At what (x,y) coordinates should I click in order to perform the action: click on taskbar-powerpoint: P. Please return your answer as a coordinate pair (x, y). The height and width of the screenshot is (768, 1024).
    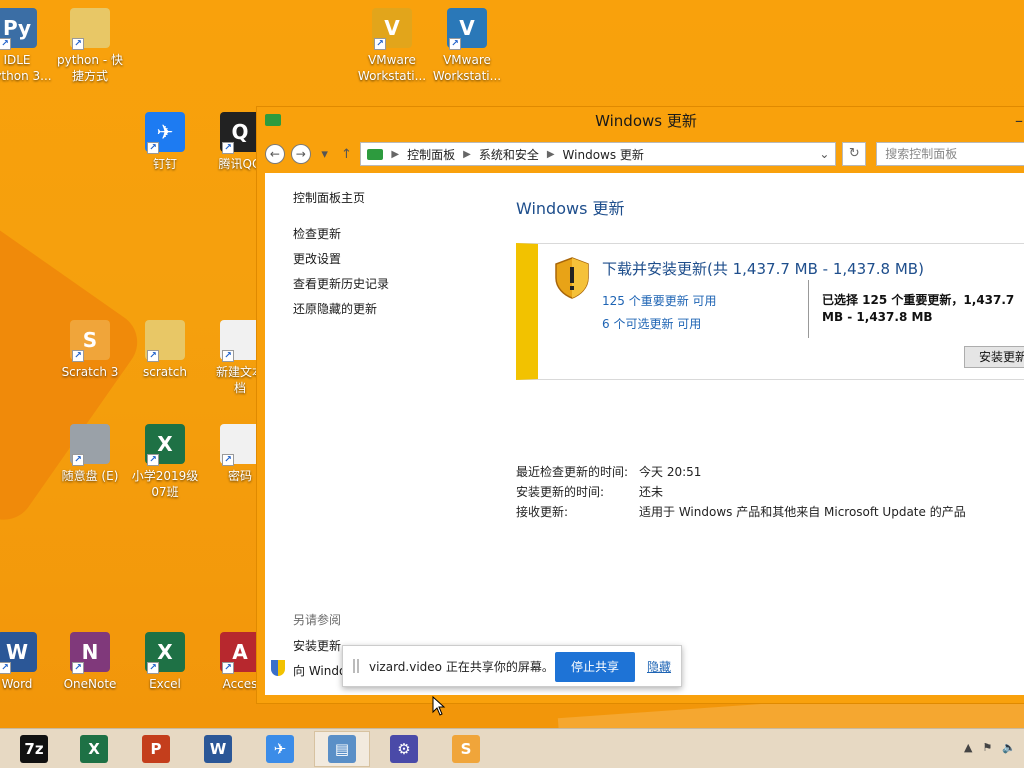
    Looking at the image, I should click on (156, 749).